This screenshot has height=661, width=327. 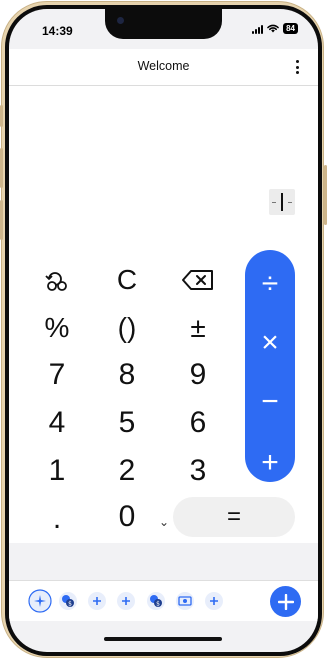 I want to click on status-icons: 84, so click(x=275, y=28).